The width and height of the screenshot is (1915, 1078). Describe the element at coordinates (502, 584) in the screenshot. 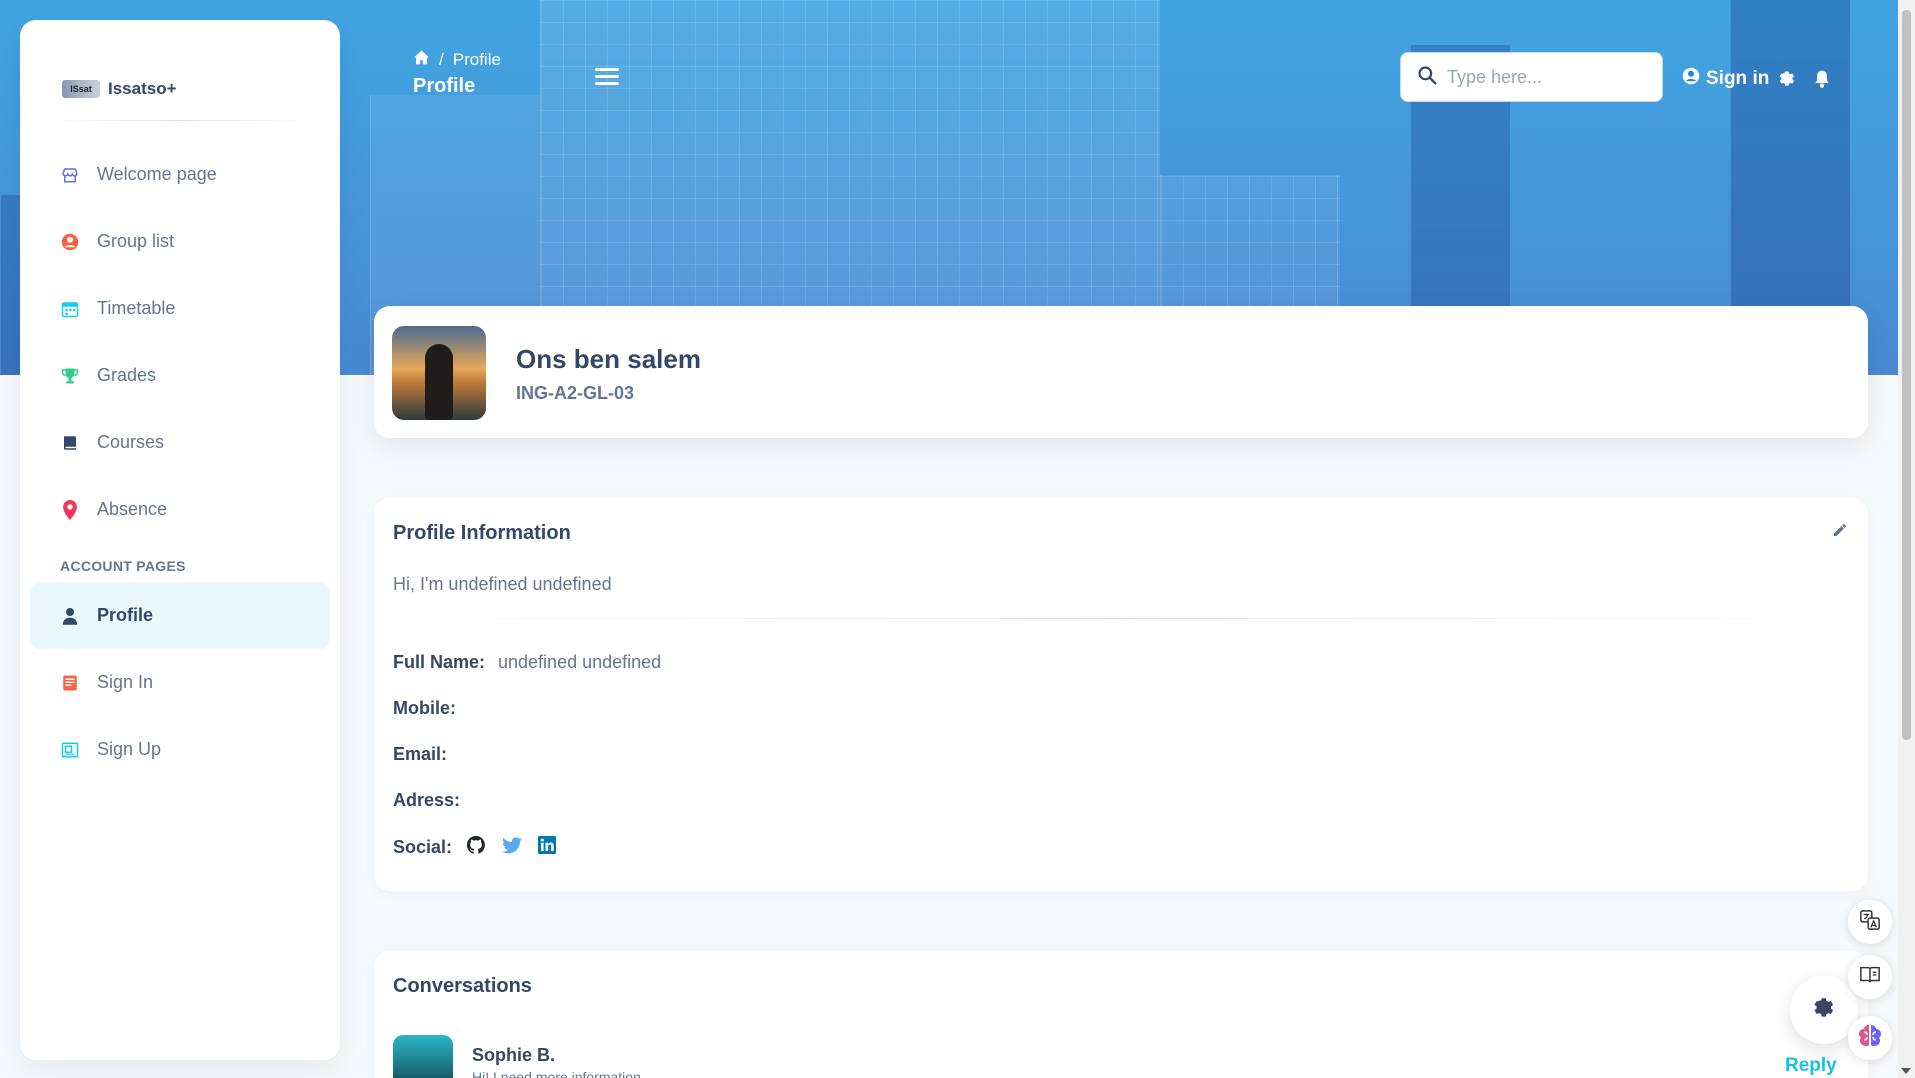

I see `profile-bio: Hi, I'm undefined undefined` at that location.